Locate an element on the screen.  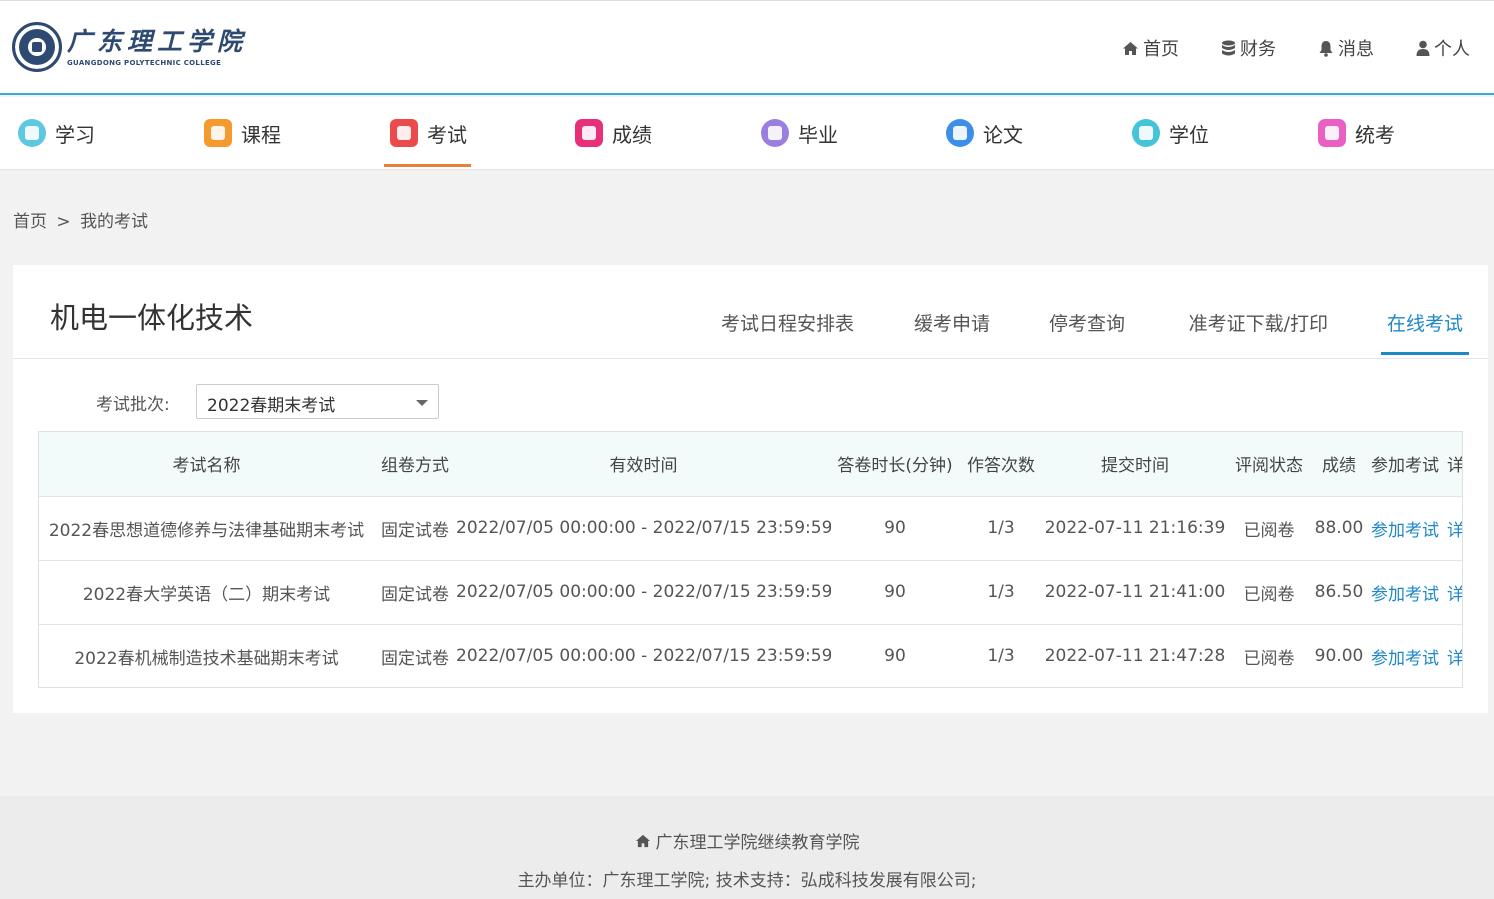
top-nav-finance: 财务 is located at coordinates (1248, 48).